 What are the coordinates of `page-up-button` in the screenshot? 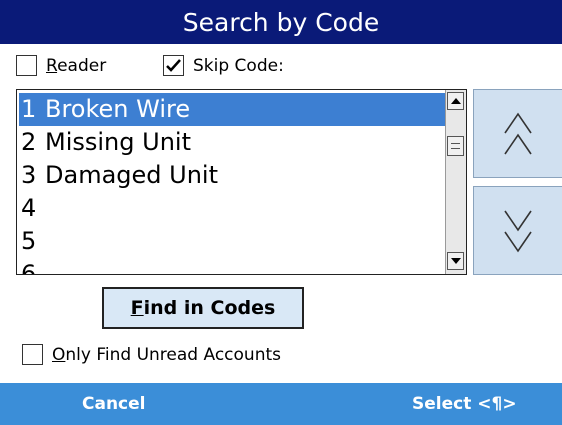 It's located at (517, 133).